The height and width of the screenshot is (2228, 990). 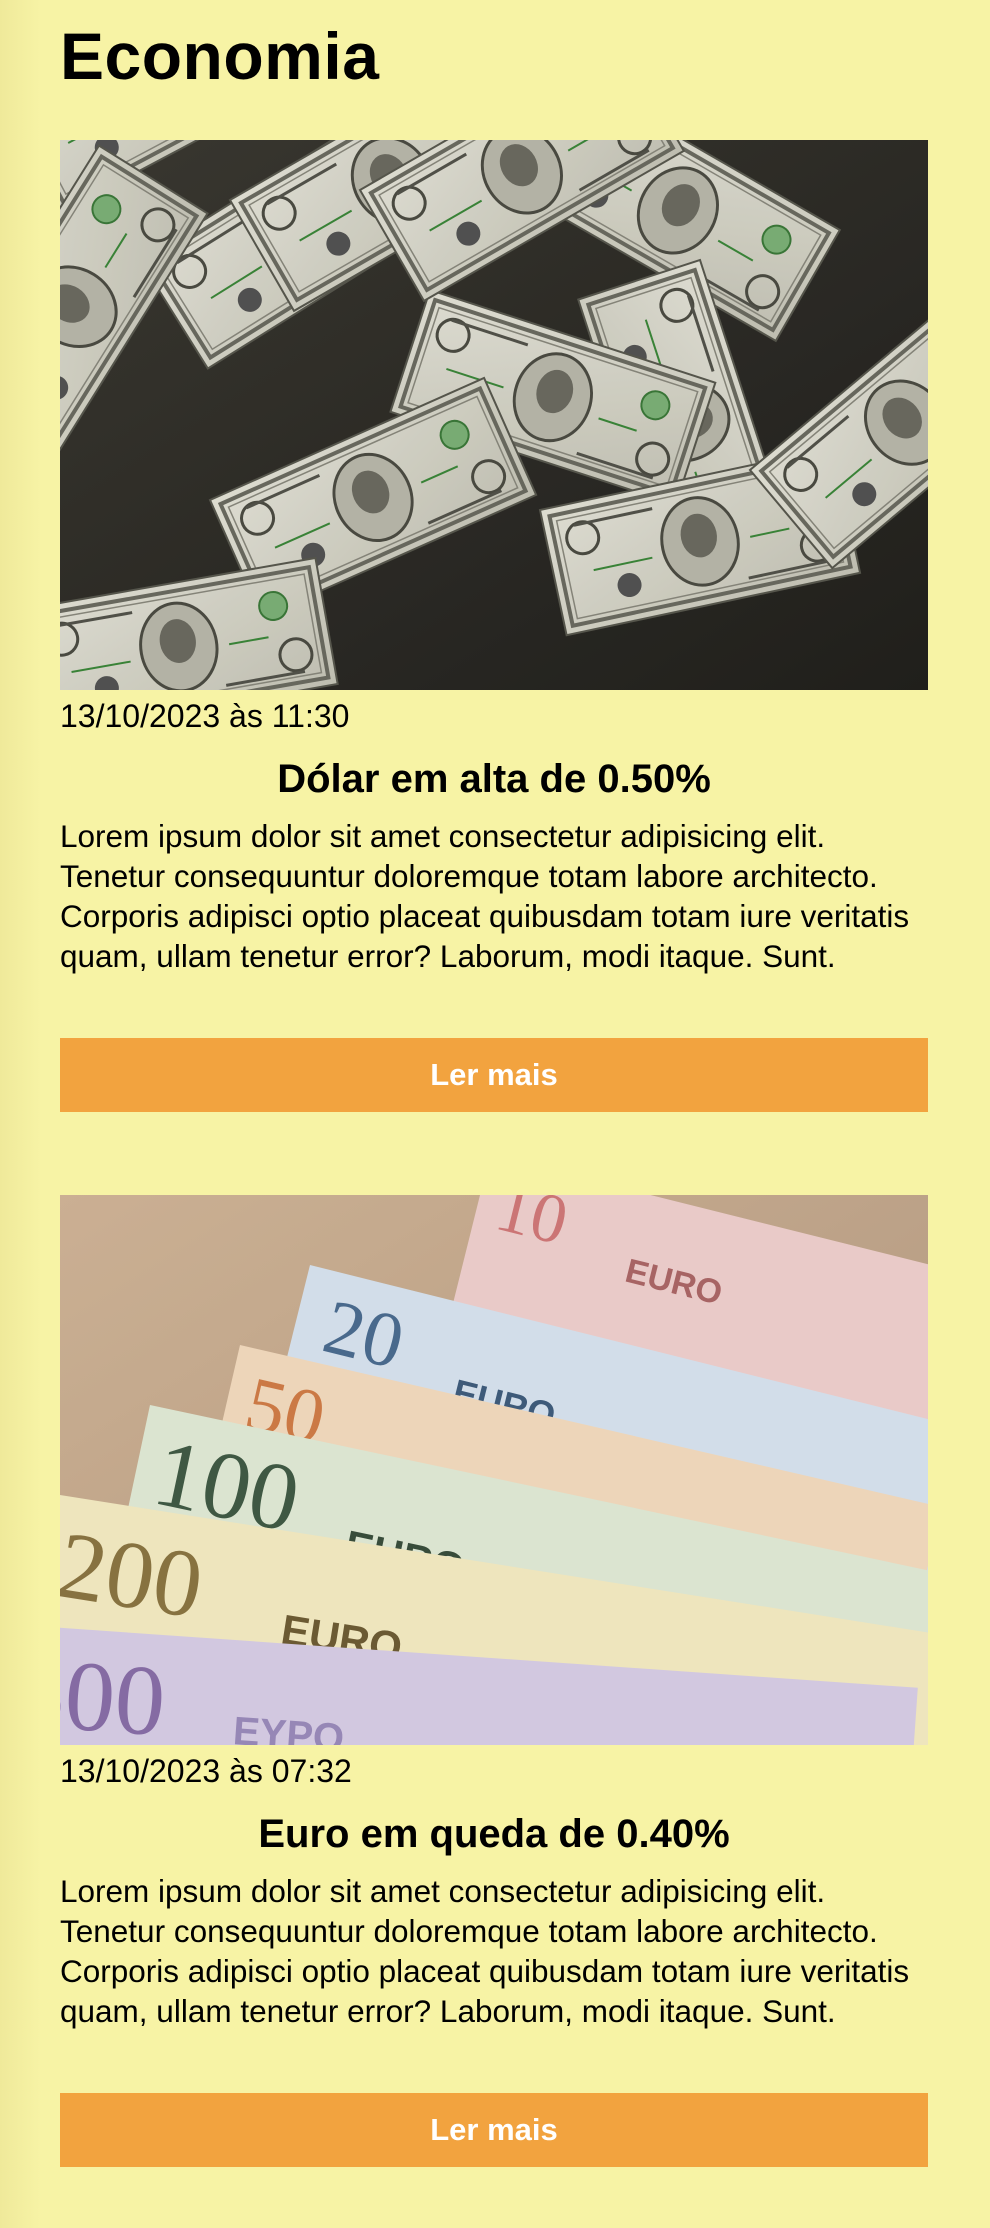 What do you see at coordinates (205, 716) in the screenshot?
I see `article-date: 13/10/2023 às 11:30` at bounding box center [205, 716].